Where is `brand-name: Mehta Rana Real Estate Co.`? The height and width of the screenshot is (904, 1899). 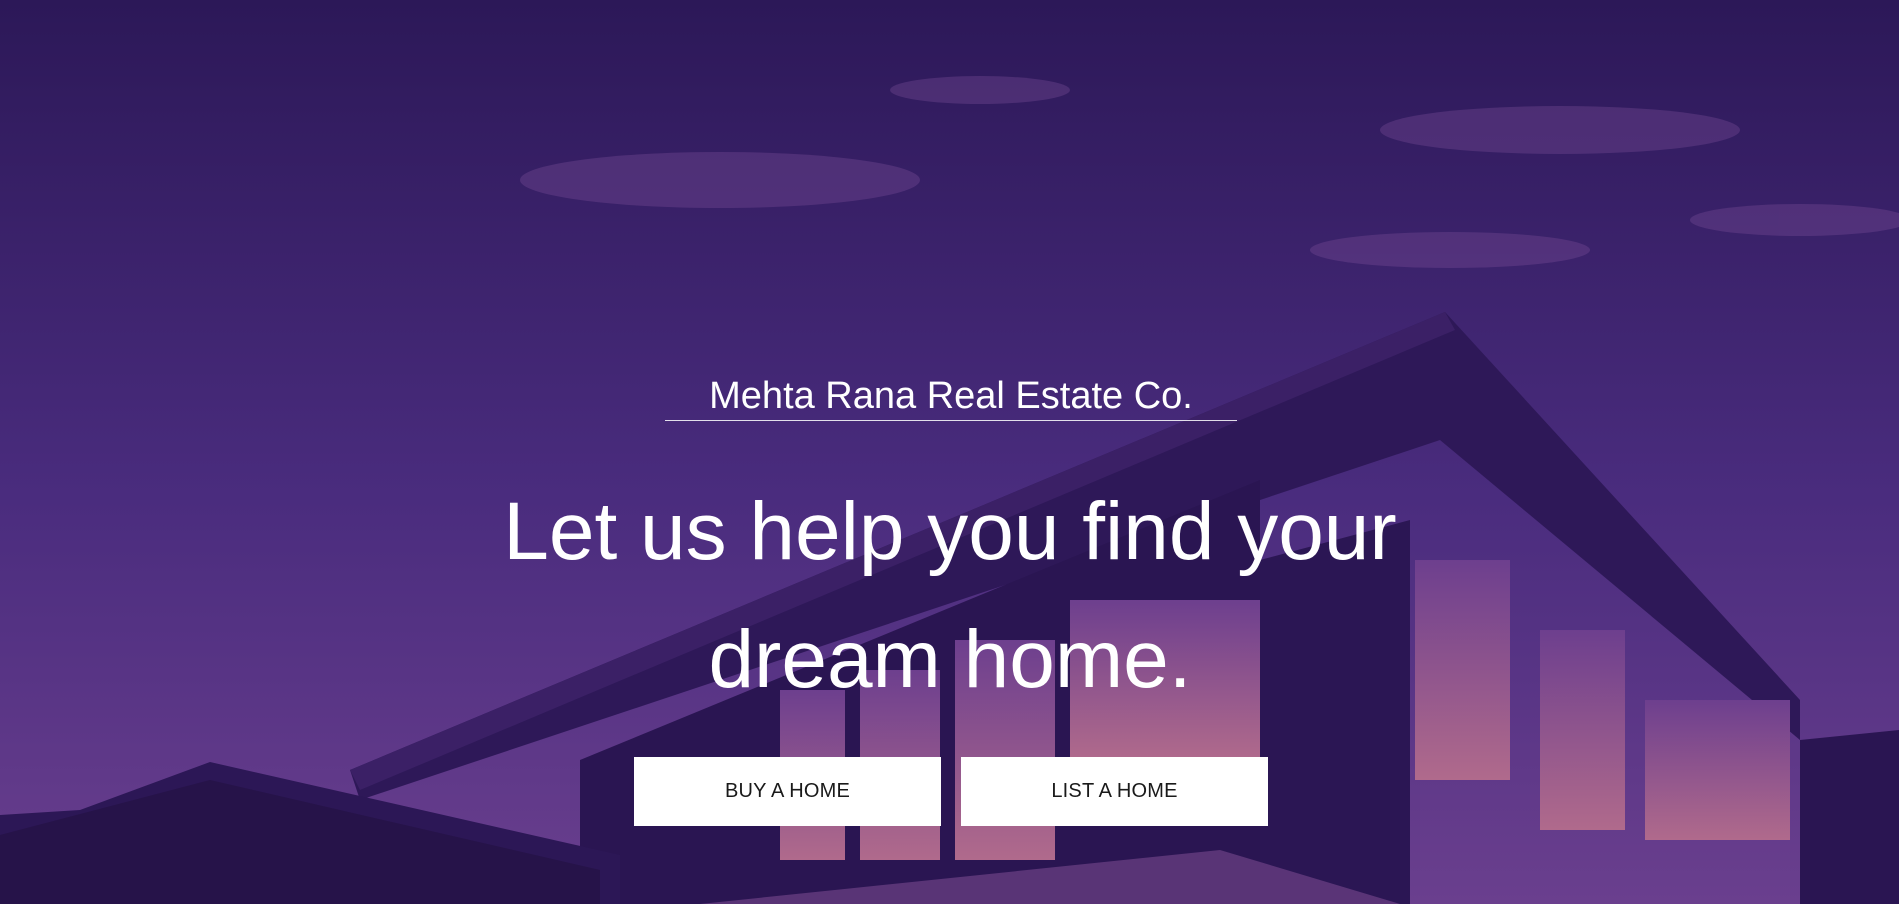
brand-name: Mehta Rana Real Estate Co. is located at coordinates (951, 397).